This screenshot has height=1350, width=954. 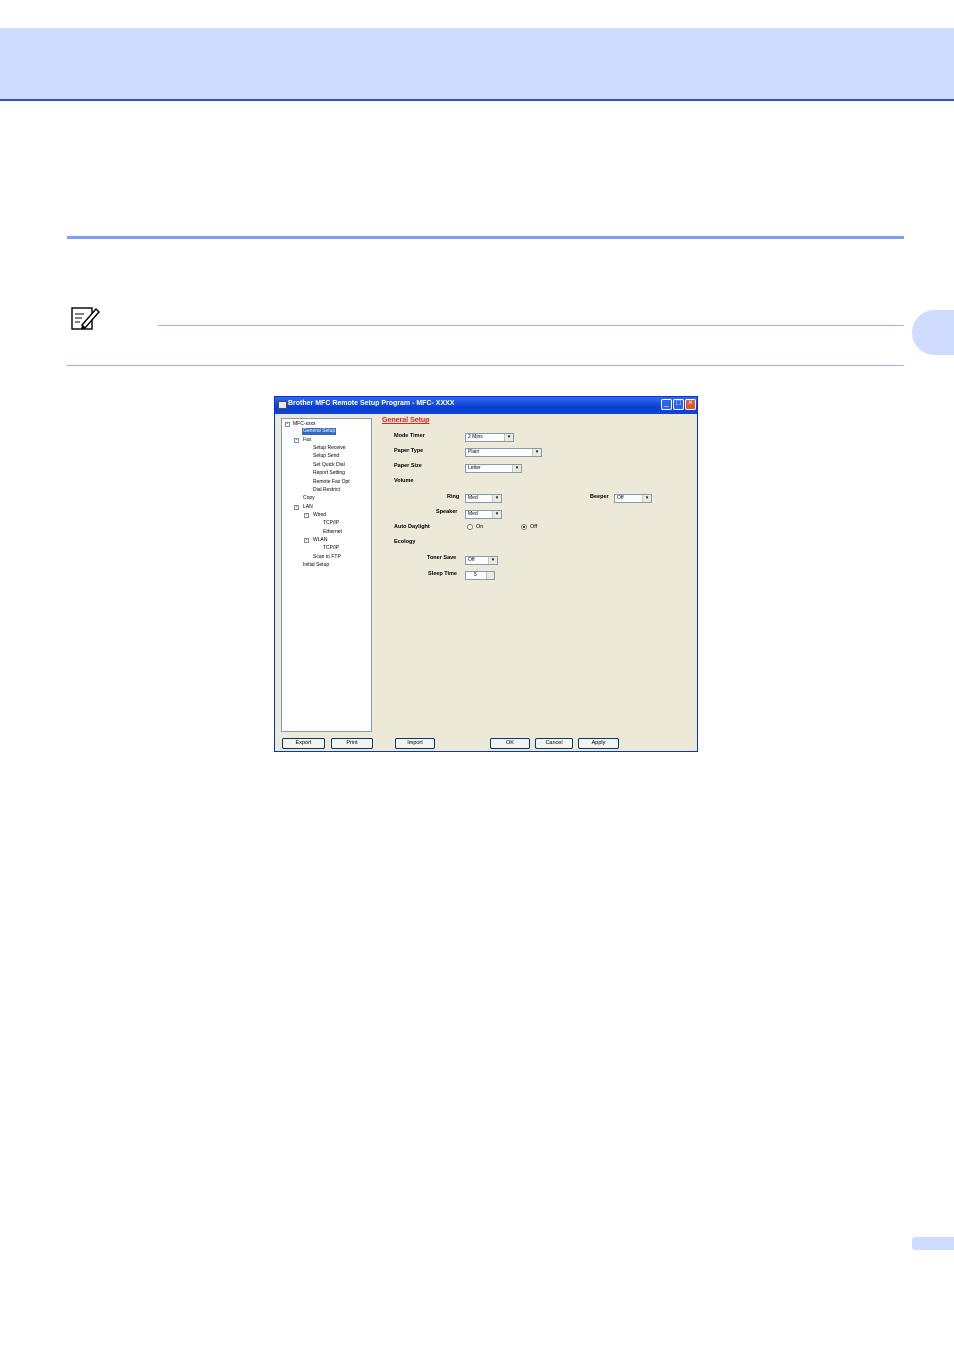 I want to click on tree-item-wired: Wired, so click(x=319, y=515).